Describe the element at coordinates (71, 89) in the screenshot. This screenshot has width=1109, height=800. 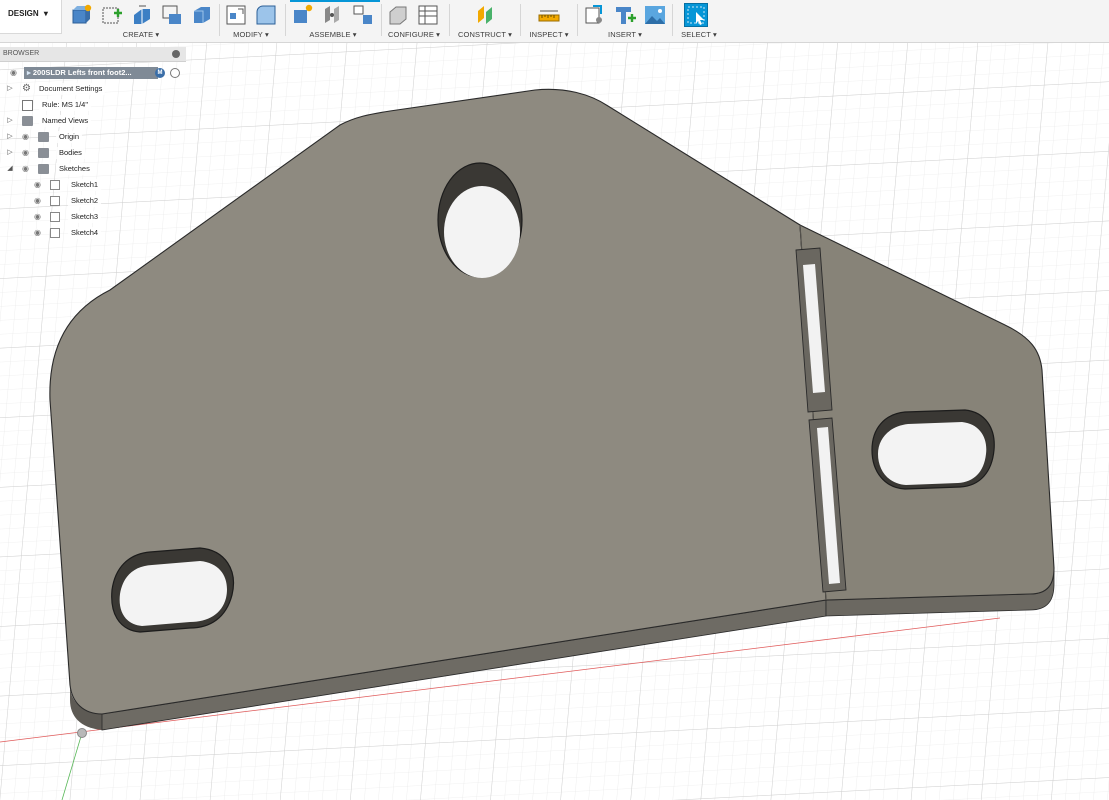
I see `browser-item-label: Document Settings` at that location.